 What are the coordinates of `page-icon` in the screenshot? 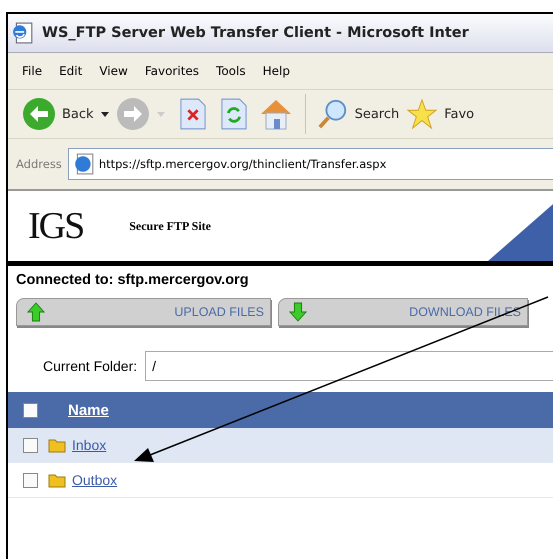 It's located at (83, 164).